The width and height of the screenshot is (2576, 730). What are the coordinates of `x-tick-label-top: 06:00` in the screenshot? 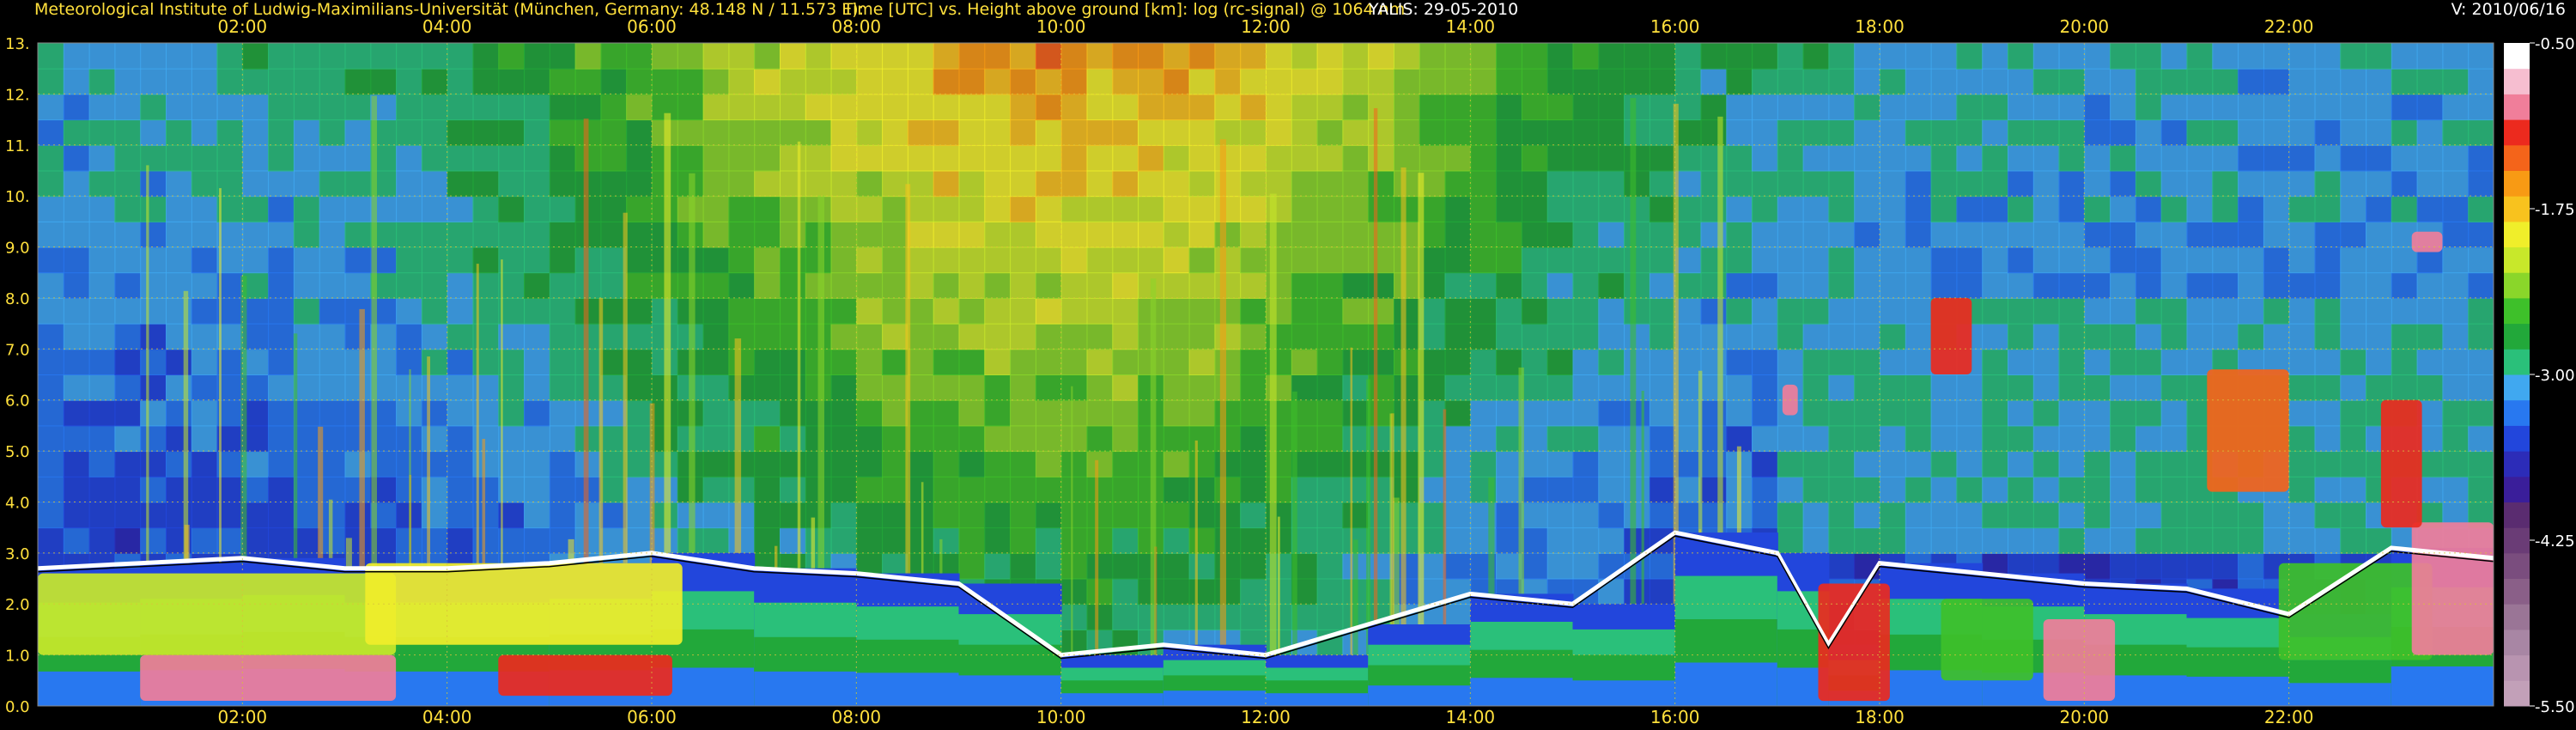 It's located at (652, 26).